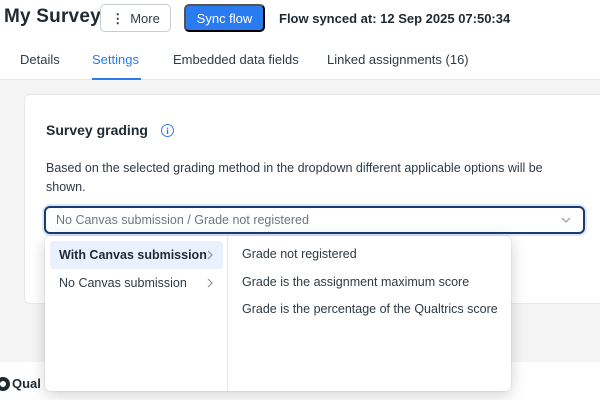  I want to click on chevron-down-icon, so click(566, 220).